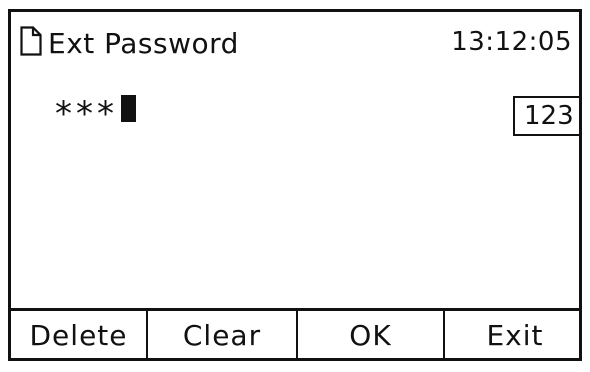 The height and width of the screenshot is (372, 590). I want to click on exit-button: Exit, so click(512, 334).